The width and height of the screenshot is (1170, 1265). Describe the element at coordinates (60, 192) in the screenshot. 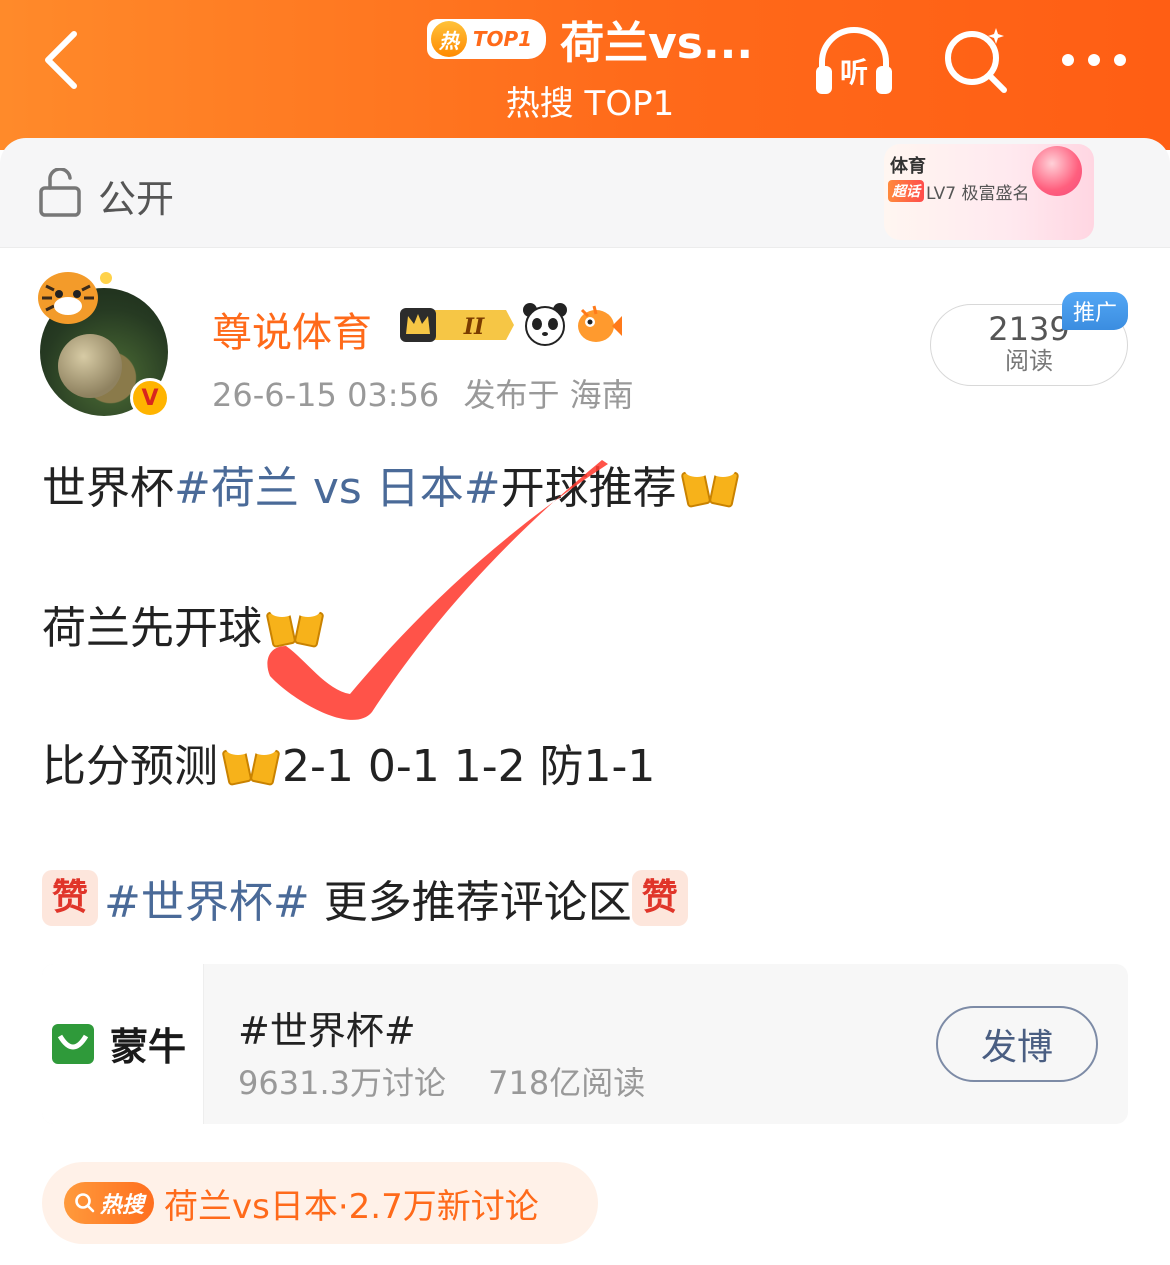

I see `unlock-icon` at that location.